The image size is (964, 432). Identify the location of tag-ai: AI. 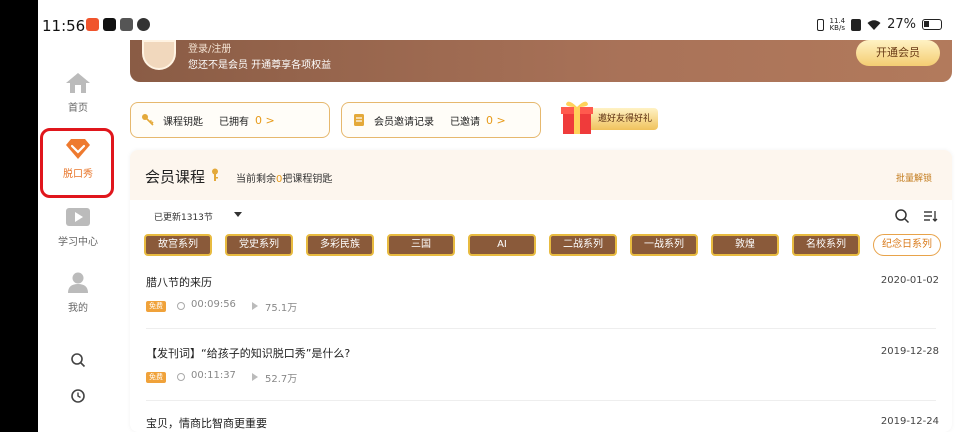
(502, 245).